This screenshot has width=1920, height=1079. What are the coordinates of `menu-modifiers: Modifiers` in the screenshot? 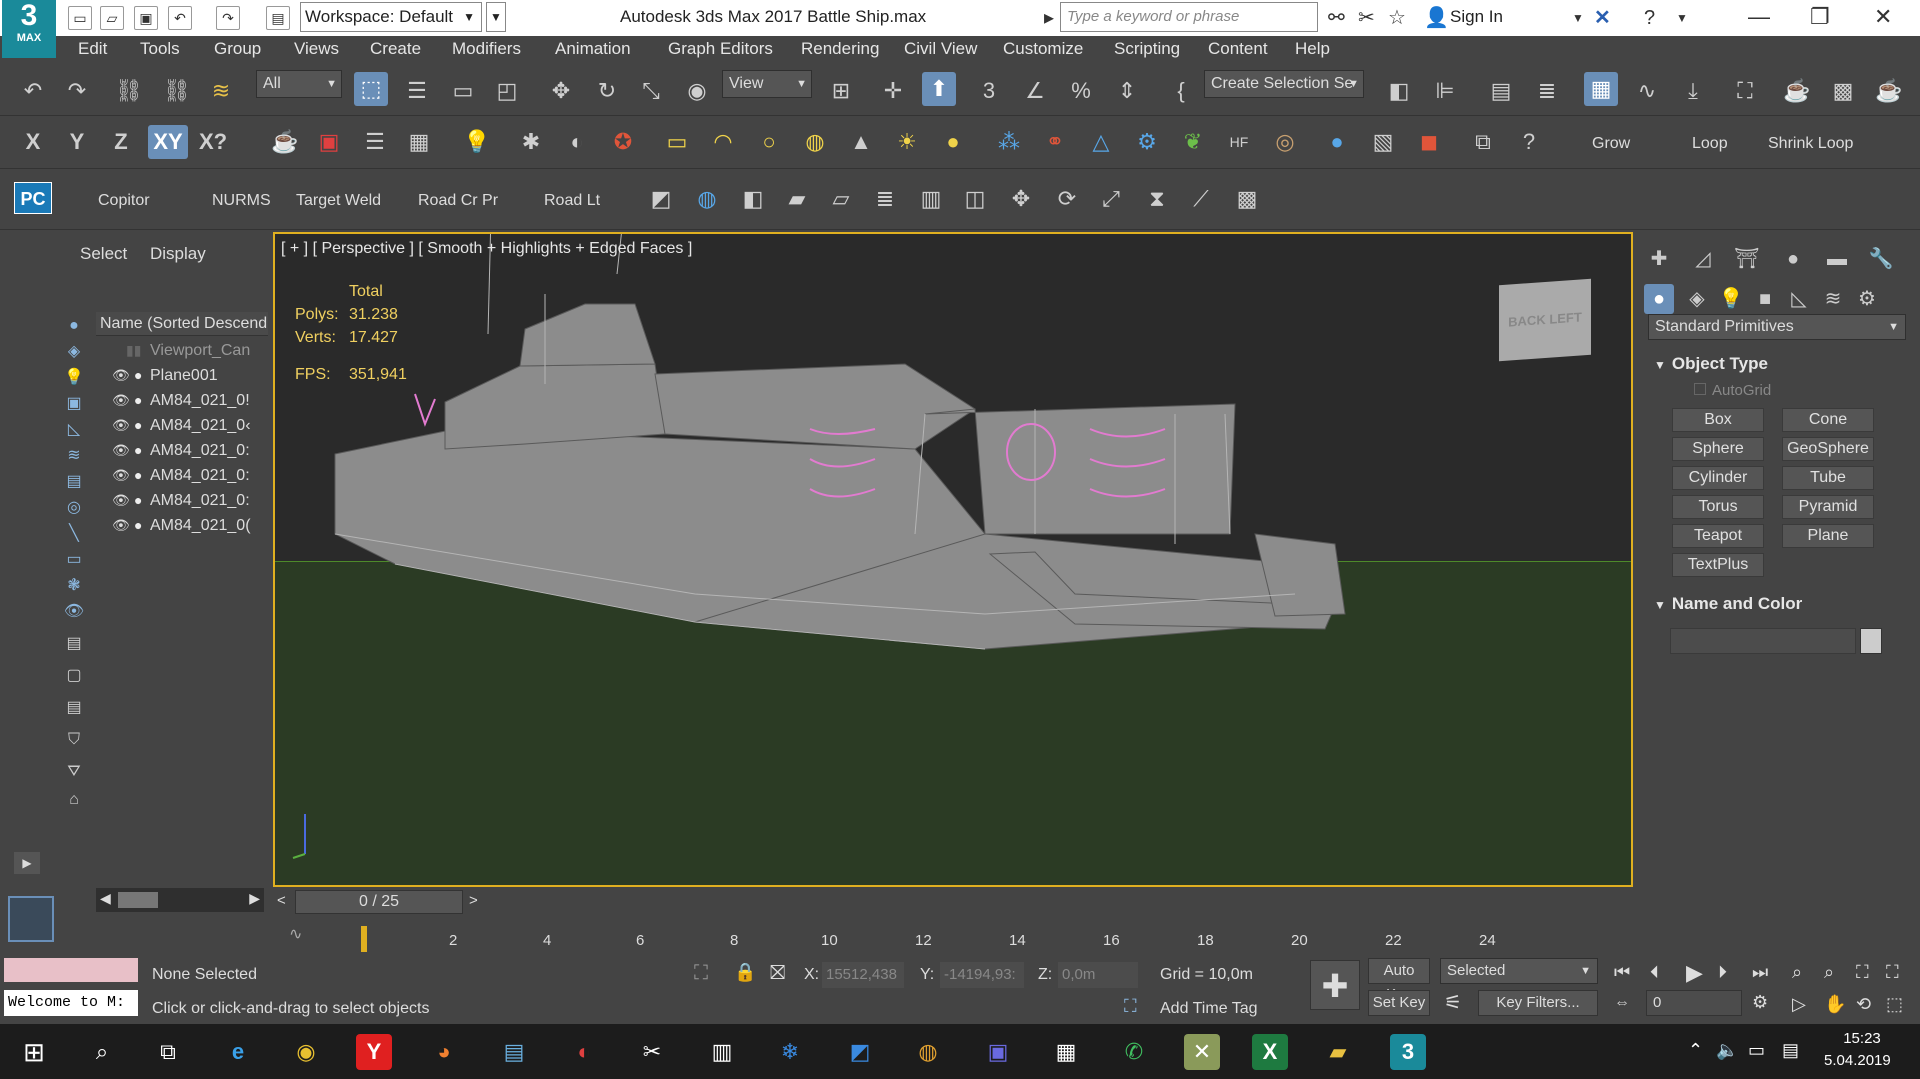 It's located at (486, 49).